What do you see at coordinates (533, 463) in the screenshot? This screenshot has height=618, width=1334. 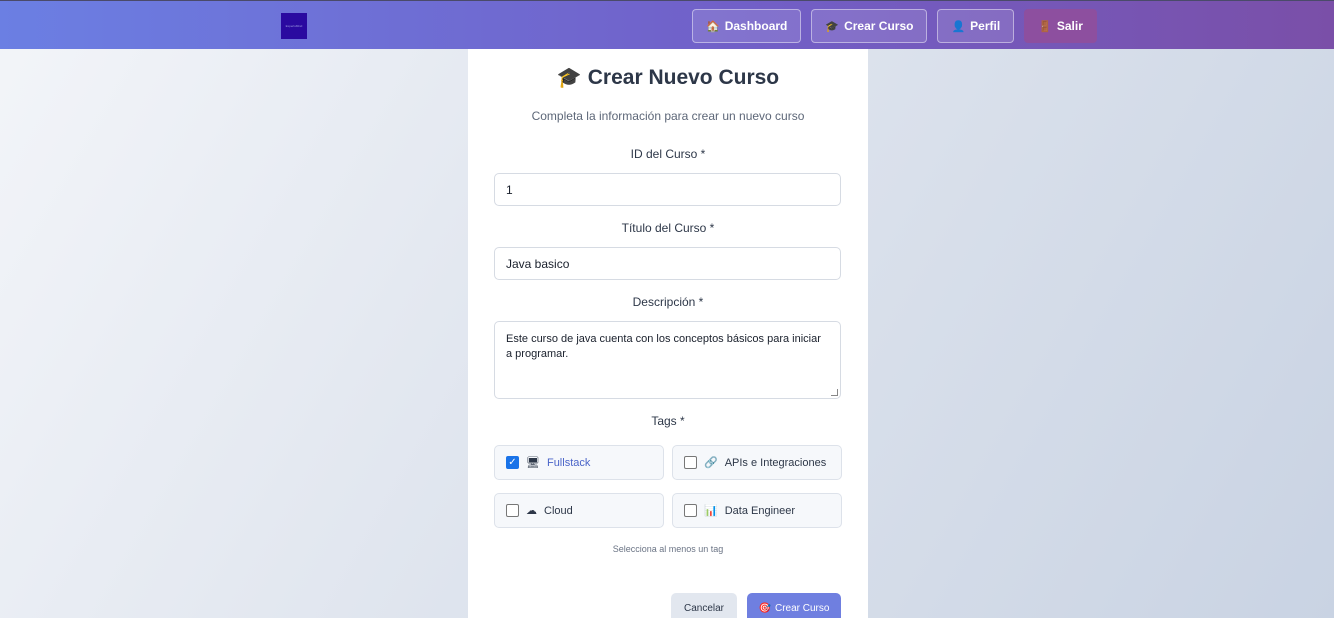 I see `monitor-icon: 🖥` at bounding box center [533, 463].